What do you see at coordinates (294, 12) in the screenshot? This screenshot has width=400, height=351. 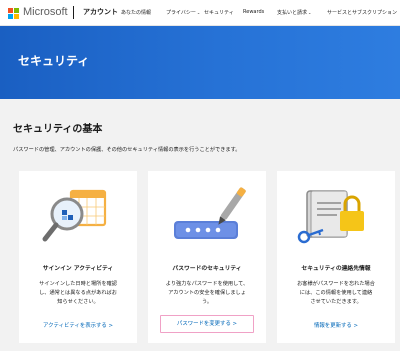 I see `nav-item-payment-billing: 支払いと請求⌄` at bounding box center [294, 12].